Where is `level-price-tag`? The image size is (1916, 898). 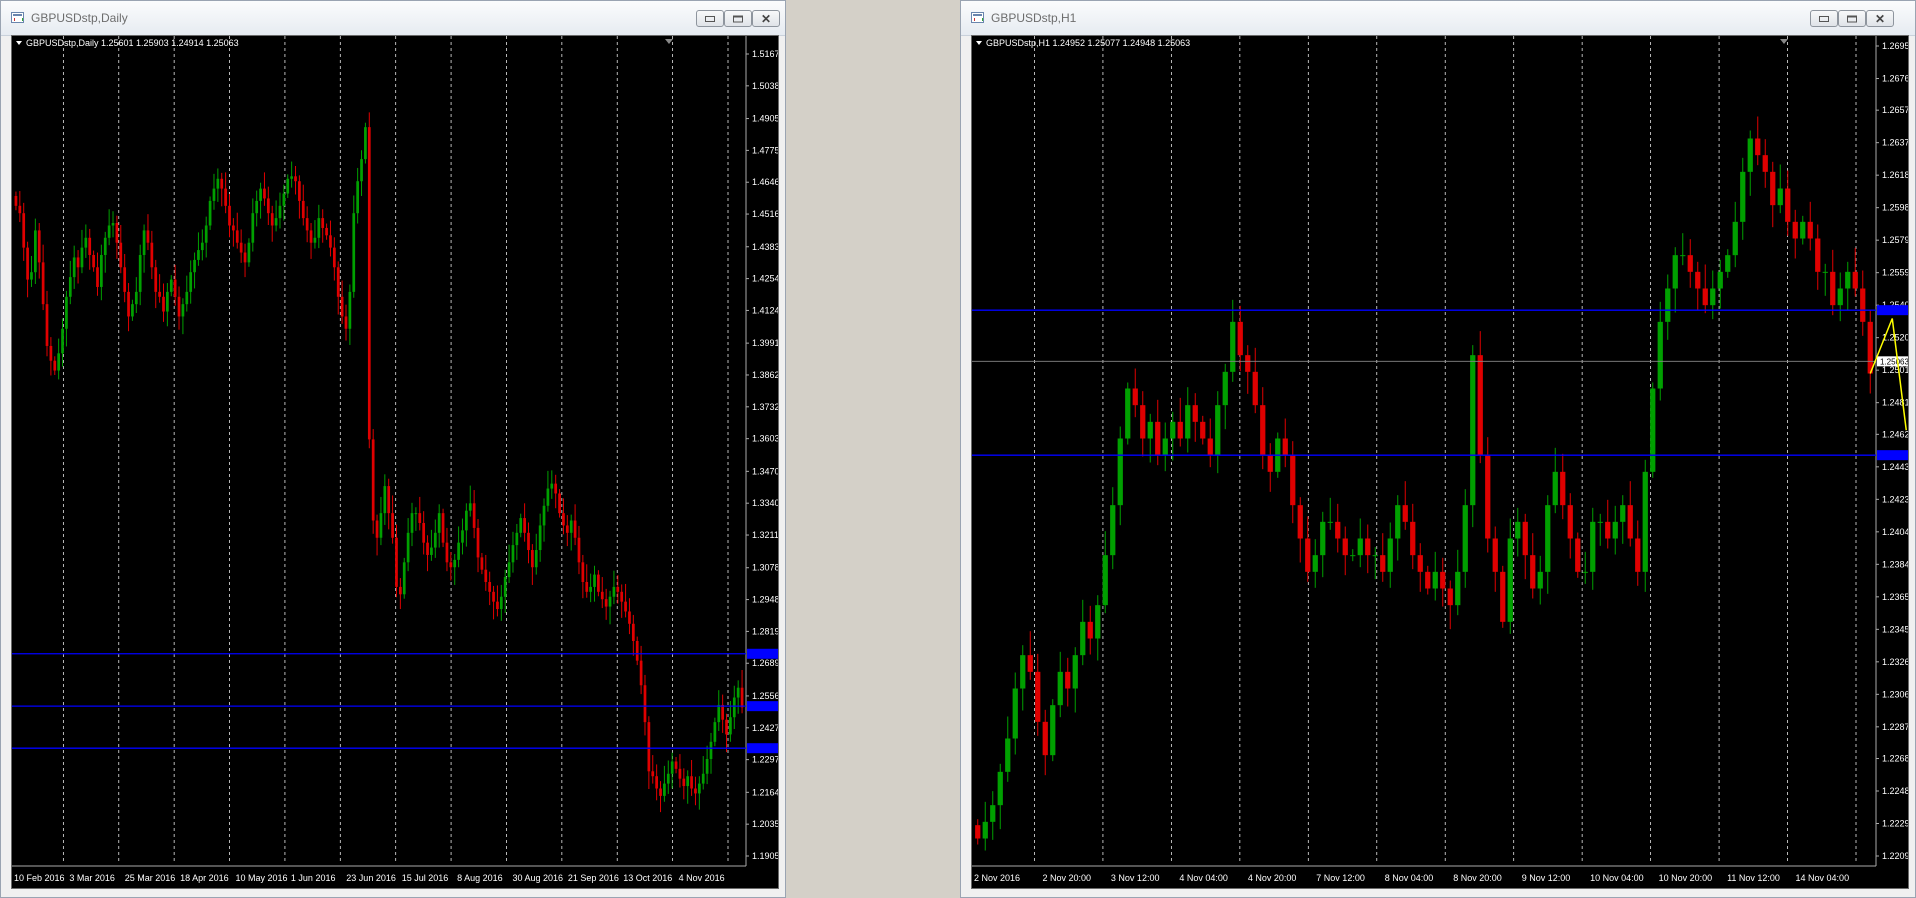
level-price-tag is located at coordinates (762, 748).